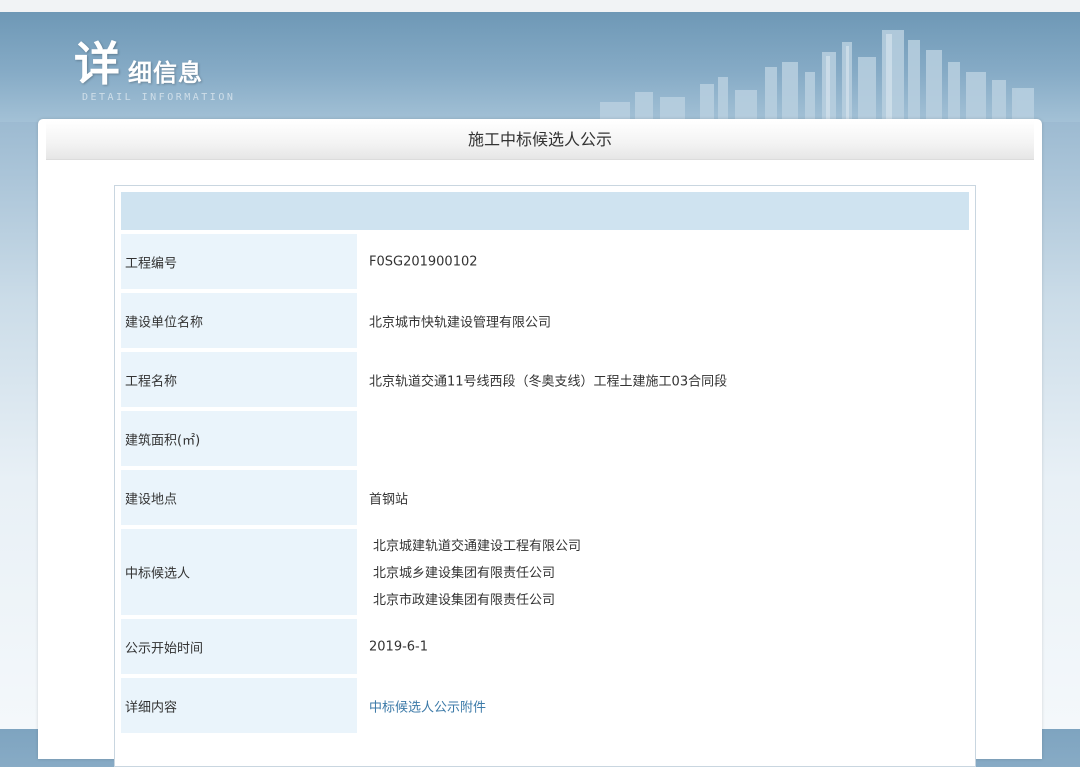 The width and height of the screenshot is (1080, 767). What do you see at coordinates (239, 438) in the screenshot?
I see `row-label: 建筑面积(㎡)` at bounding box center [239, 438].